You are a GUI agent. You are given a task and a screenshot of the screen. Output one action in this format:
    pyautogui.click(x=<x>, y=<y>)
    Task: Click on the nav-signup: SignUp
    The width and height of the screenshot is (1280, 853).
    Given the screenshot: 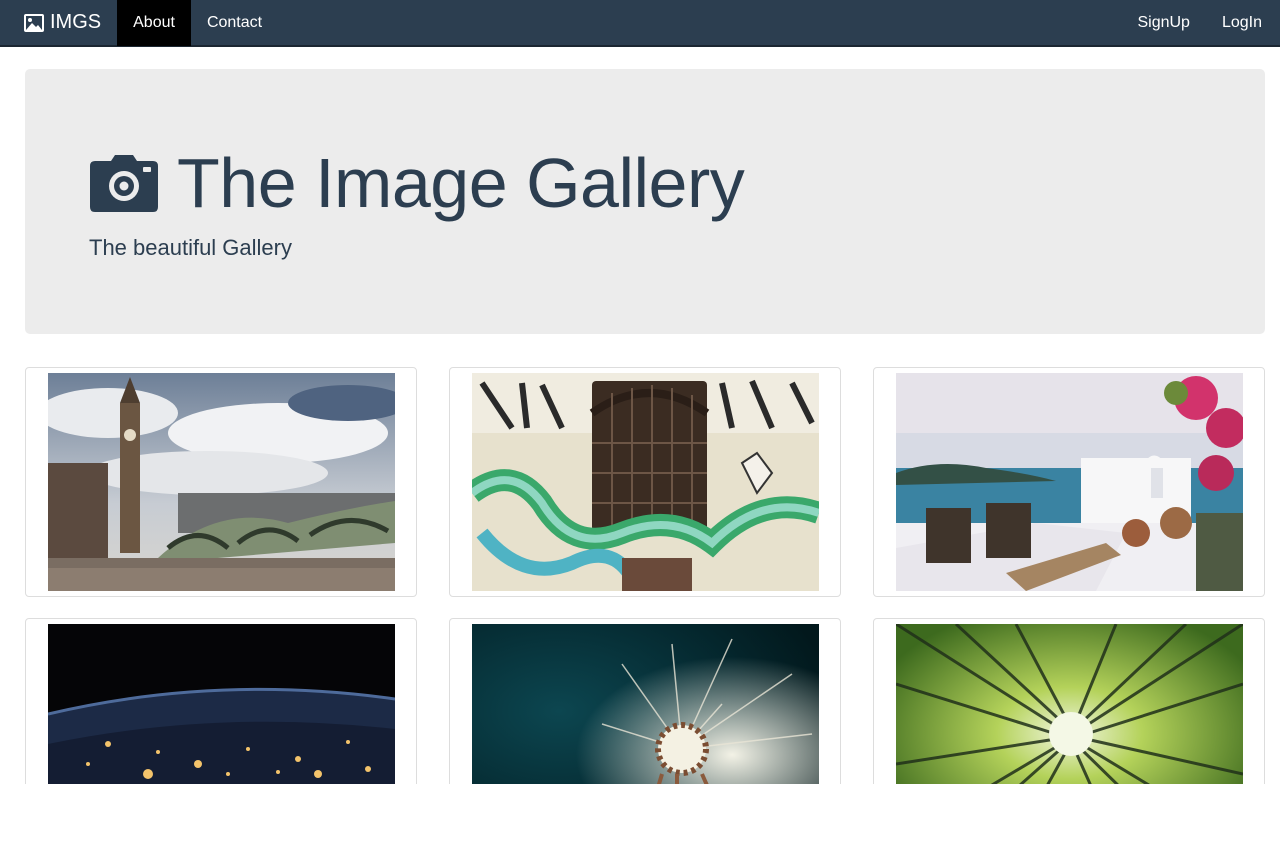 What is the action you would take?
    pyautogui.click(x=1163, y=23)
    